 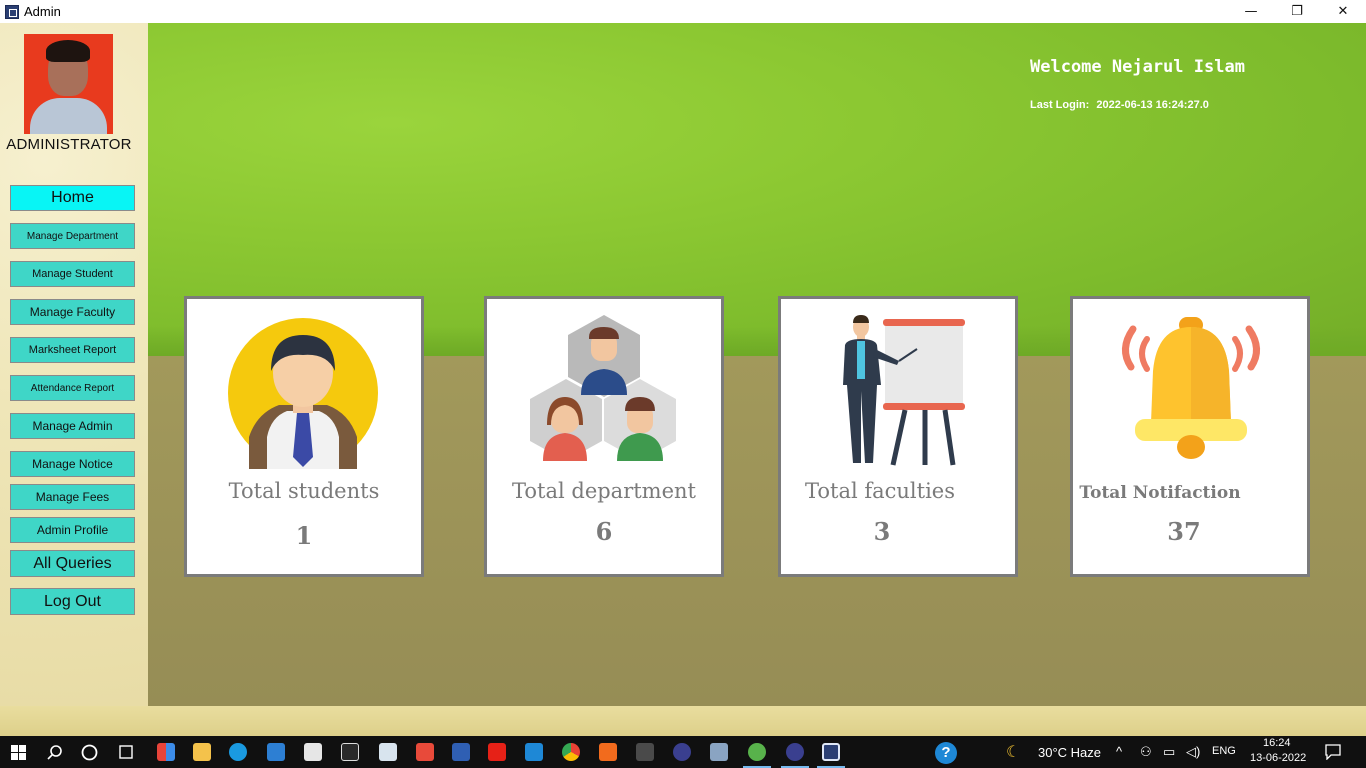 What do you see at coordinates (303, 393) in the screenshot?
I see `student-icon` at bounding box center [303, 393].